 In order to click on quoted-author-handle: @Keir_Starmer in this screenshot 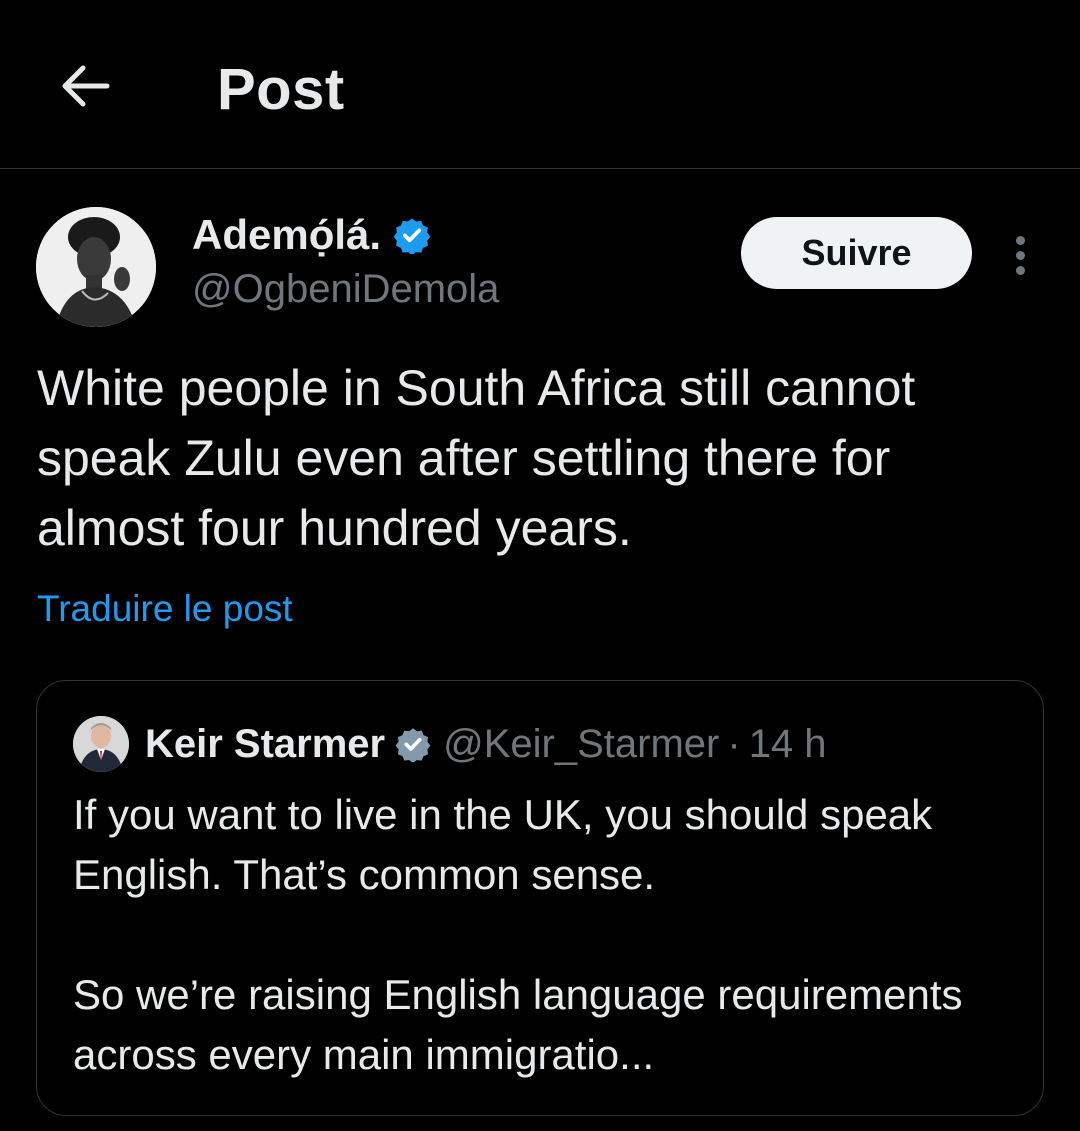, I will do `click(581, 743)`.